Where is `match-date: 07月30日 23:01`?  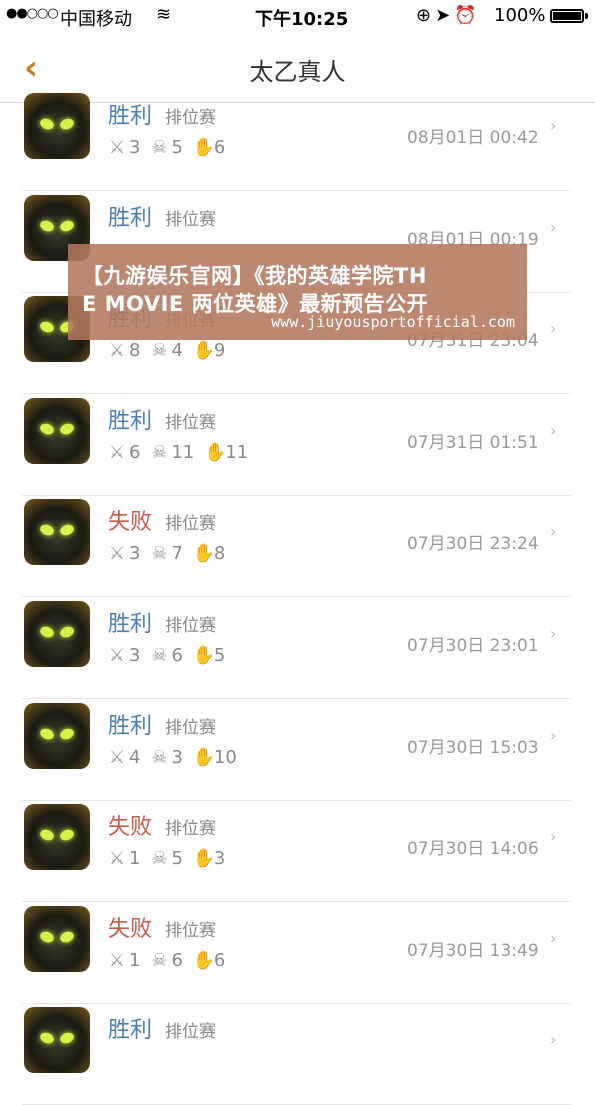
match-date: 07月30日 23:01 is located at coordinates (473, 646).